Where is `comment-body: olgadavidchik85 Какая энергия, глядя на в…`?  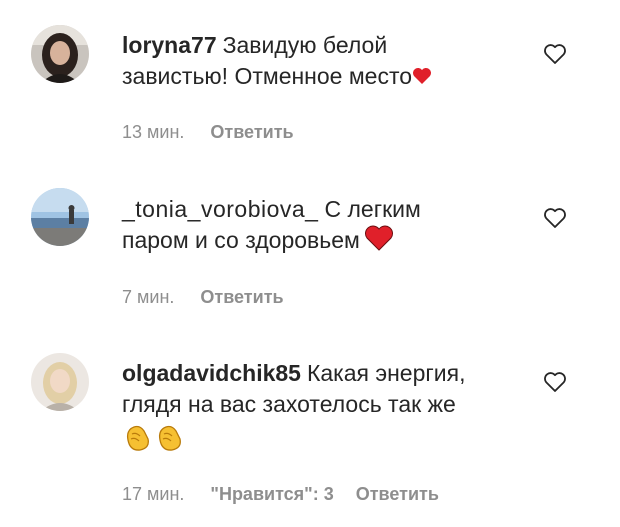 comment-body: olgadavidchik85 Какая энергия, глядя на в… is located at coordinates (322, 389).